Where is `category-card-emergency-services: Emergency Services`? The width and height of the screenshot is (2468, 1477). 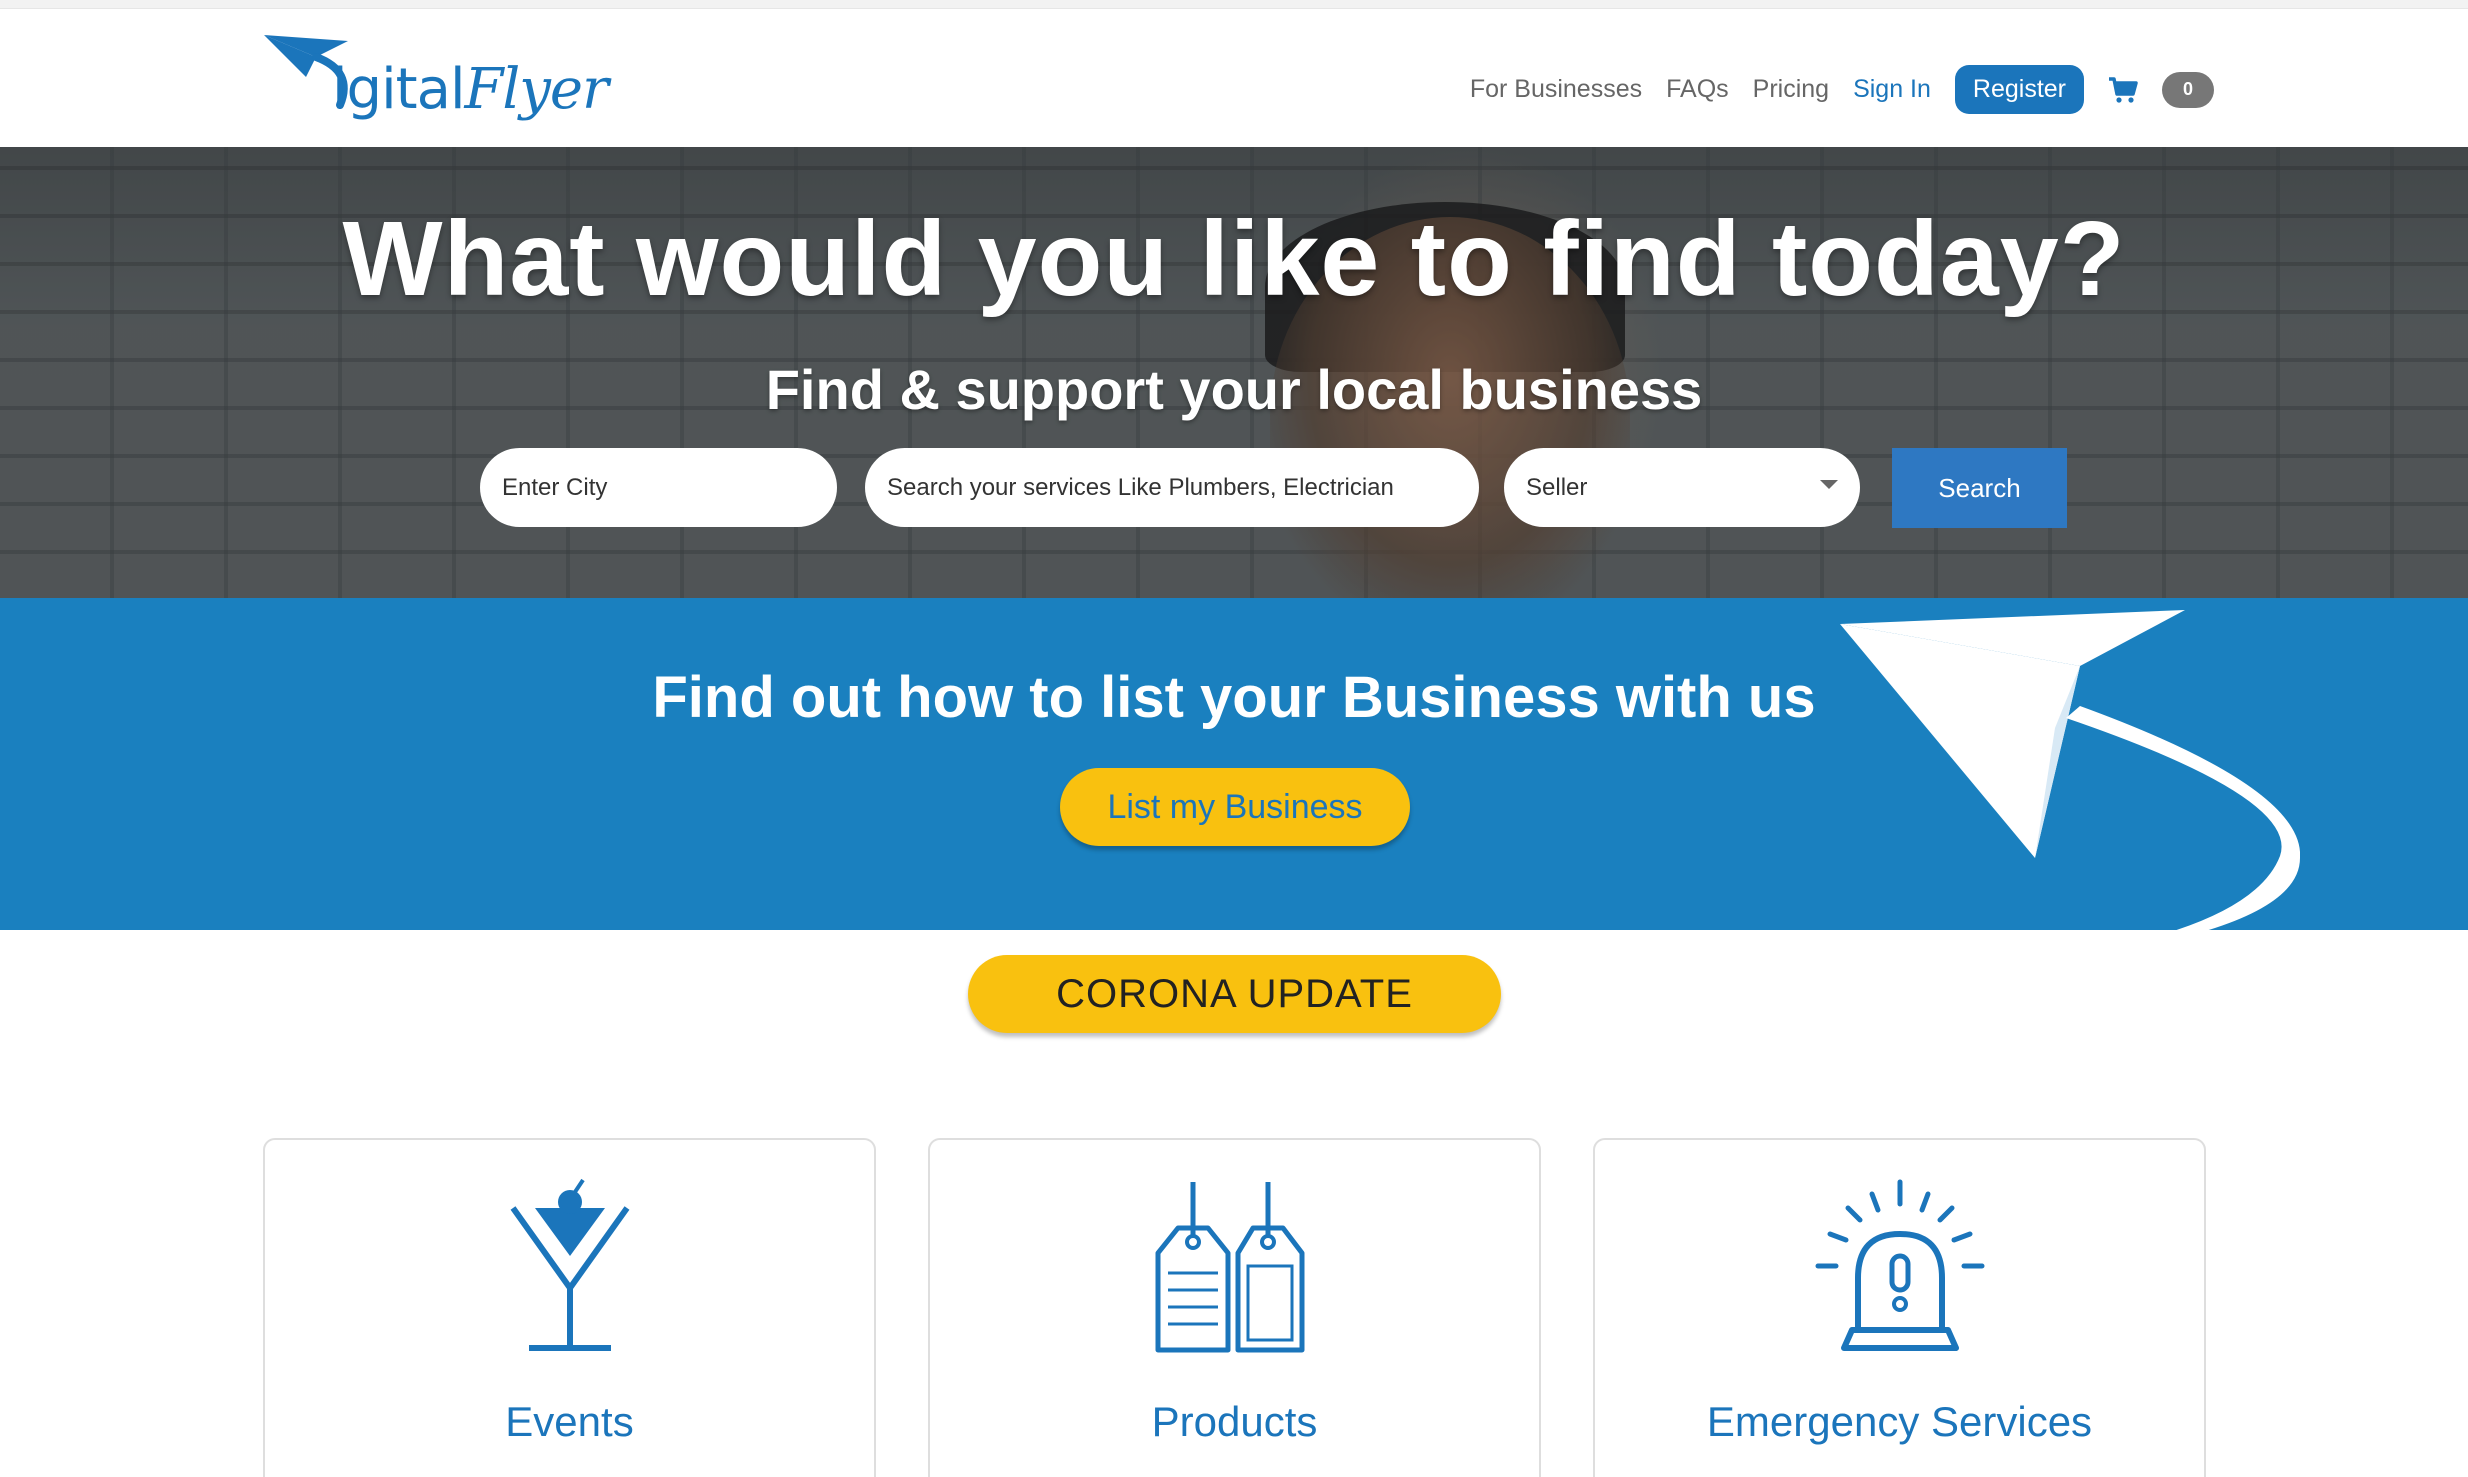 category-card-emergency-services: Emergency Services is located at coordinates (1899, 1307).